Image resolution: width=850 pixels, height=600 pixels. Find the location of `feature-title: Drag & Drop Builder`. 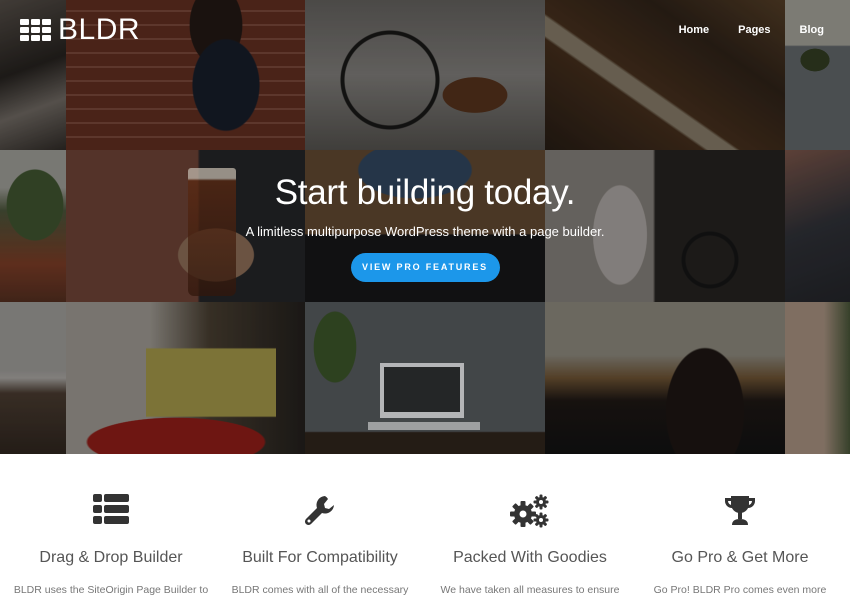

feature-title: Drag & Drop Builder is located at coordinates (111, 557).